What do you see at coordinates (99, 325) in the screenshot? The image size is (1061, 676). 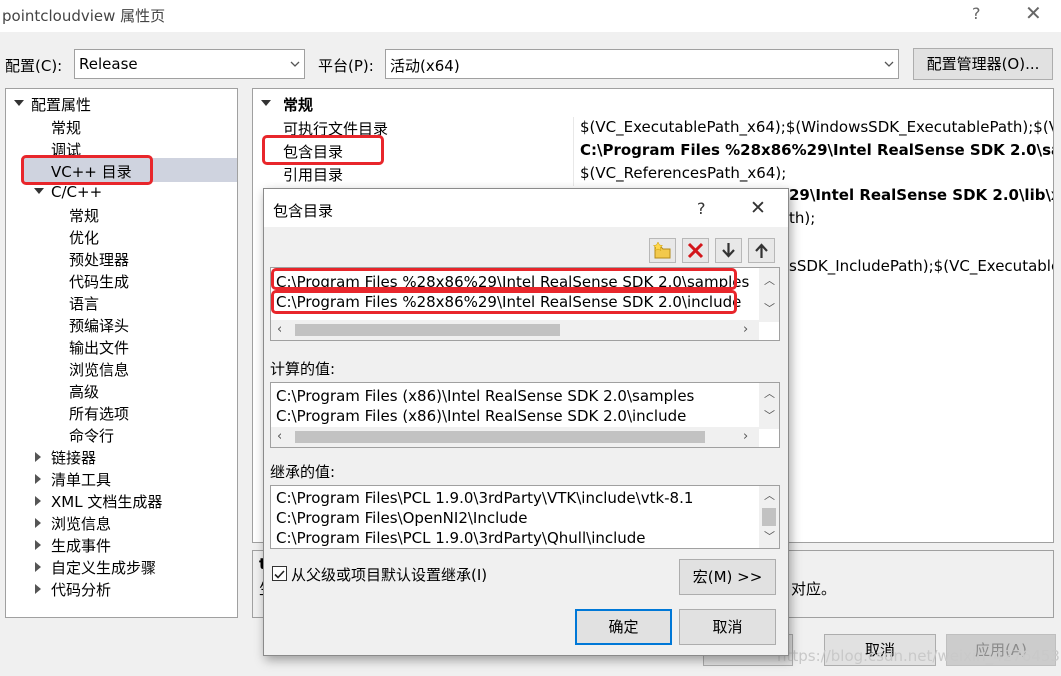 I see `tree-item-cpp-pch: 预编译头` at bounding box center [99, 325].